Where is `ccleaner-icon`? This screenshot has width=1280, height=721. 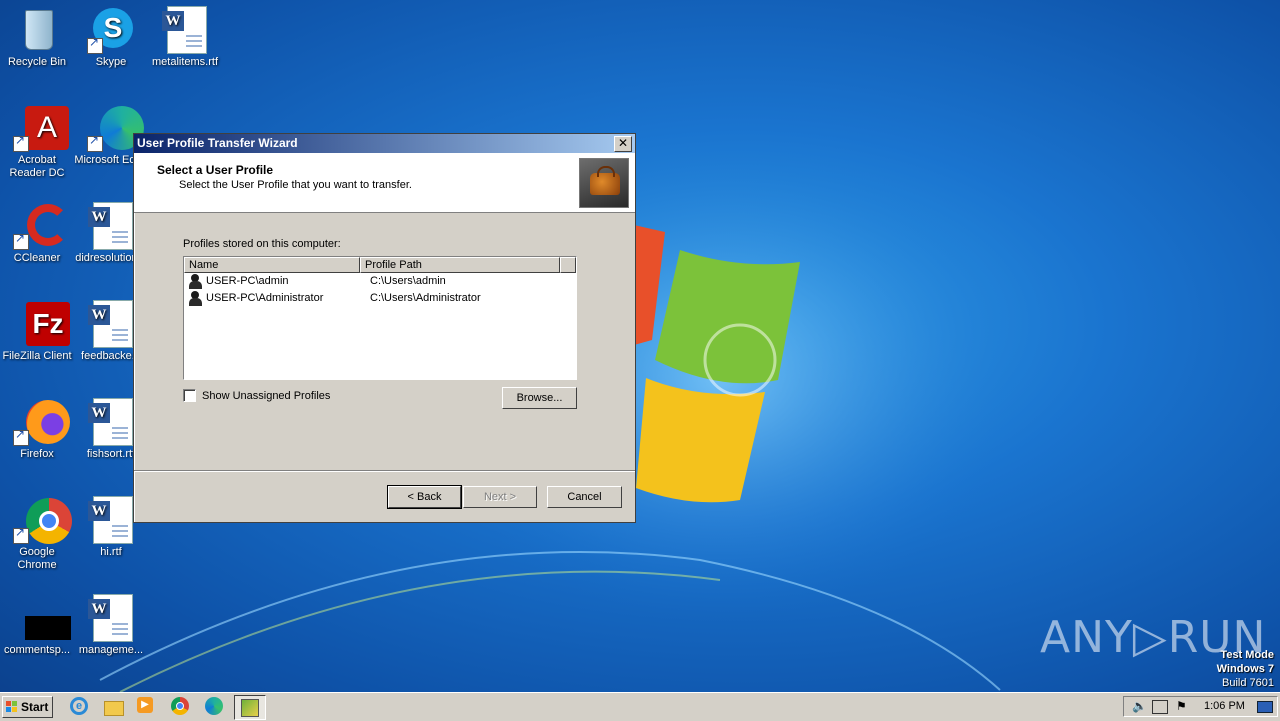 ccleaner-icon is located at coordinates (41, 226).